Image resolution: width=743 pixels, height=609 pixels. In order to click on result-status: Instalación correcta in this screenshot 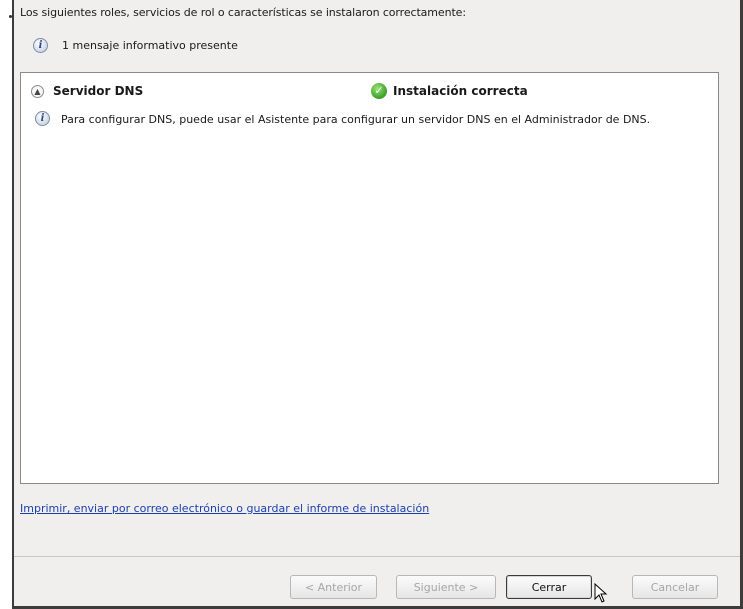, I will do `click(460, 91)`.